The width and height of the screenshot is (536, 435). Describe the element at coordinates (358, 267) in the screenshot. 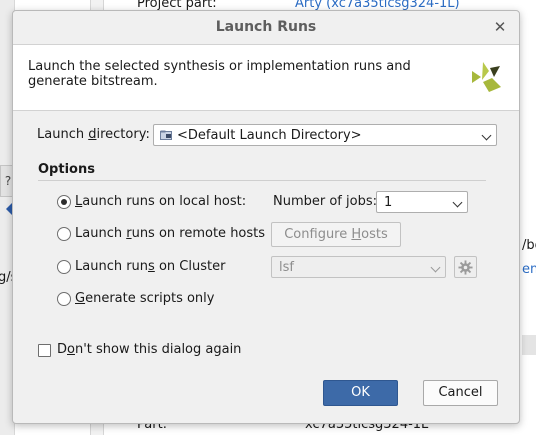

I see `cluster-select: lsf` at that location.